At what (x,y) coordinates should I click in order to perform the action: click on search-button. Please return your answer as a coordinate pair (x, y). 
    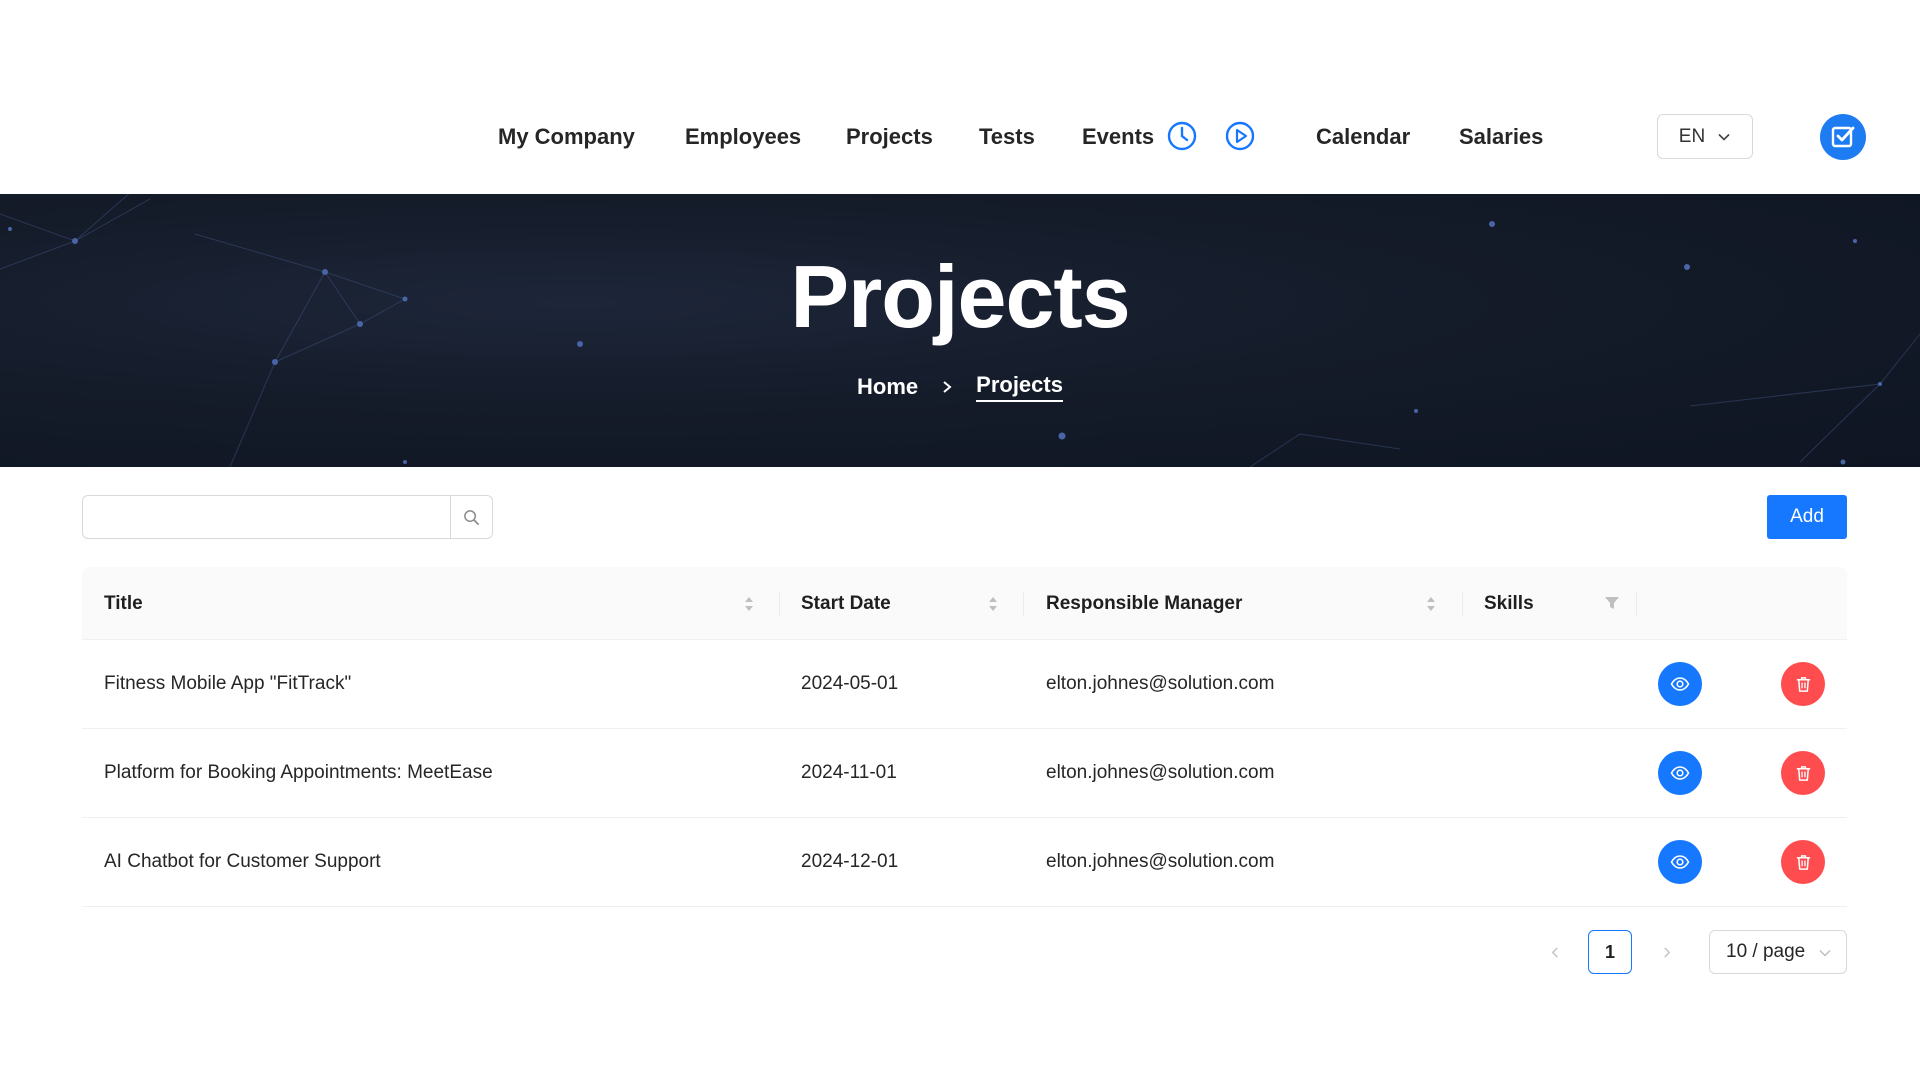
    Looking at the image, I should click on (471, 517).